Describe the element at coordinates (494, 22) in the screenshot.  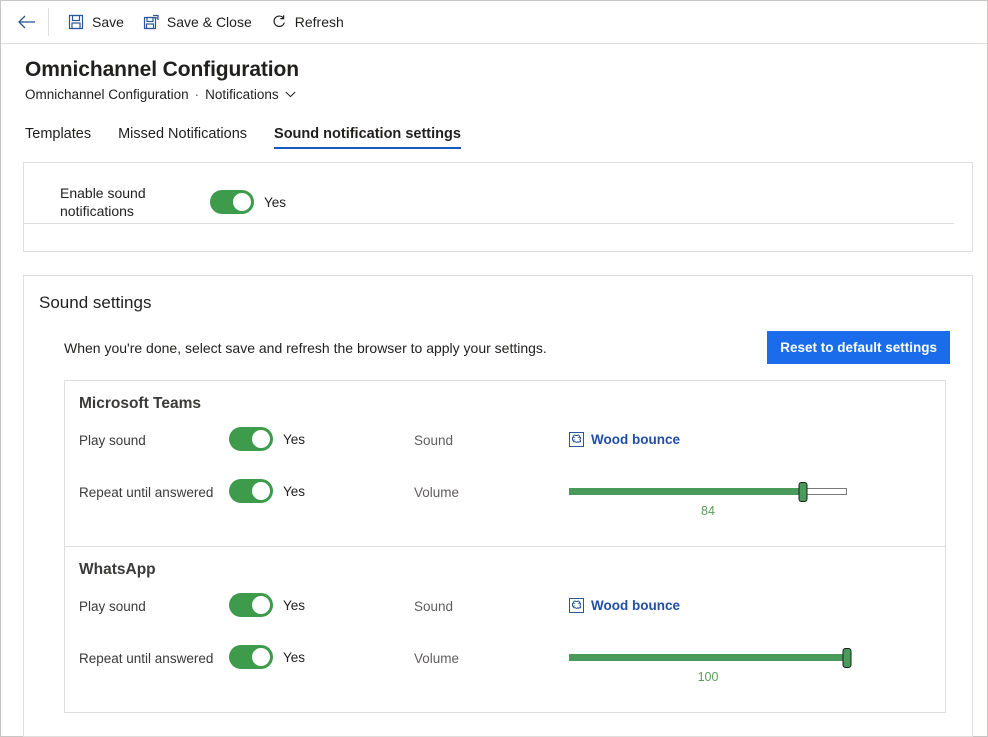
I see `command-bar: Save Save & Close Refresh` at that location.